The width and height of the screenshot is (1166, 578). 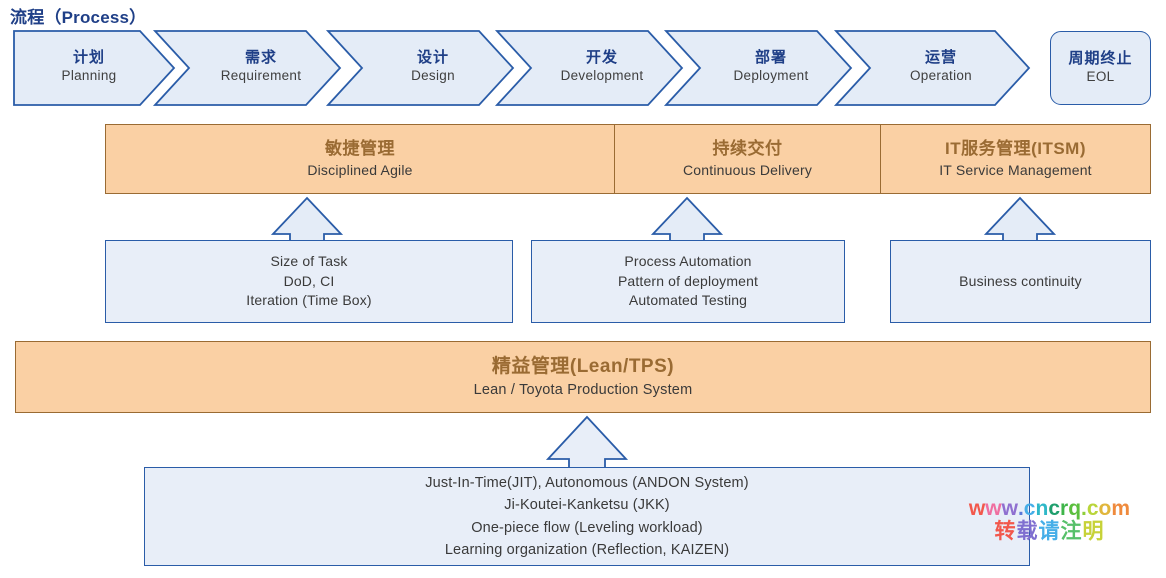 I want to click on stage-eol-box: 周期终止 EOL, so click(x=1100, y=68).